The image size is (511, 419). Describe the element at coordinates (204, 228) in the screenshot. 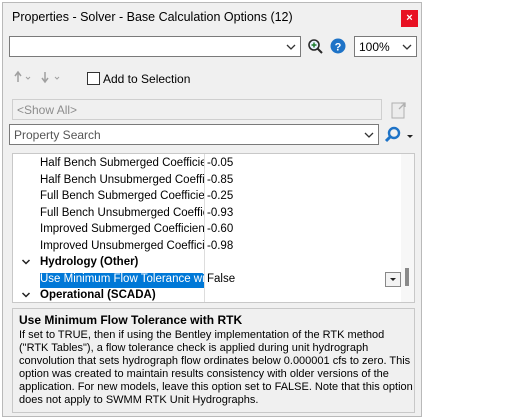

I see `grid-column-divider` at that location.